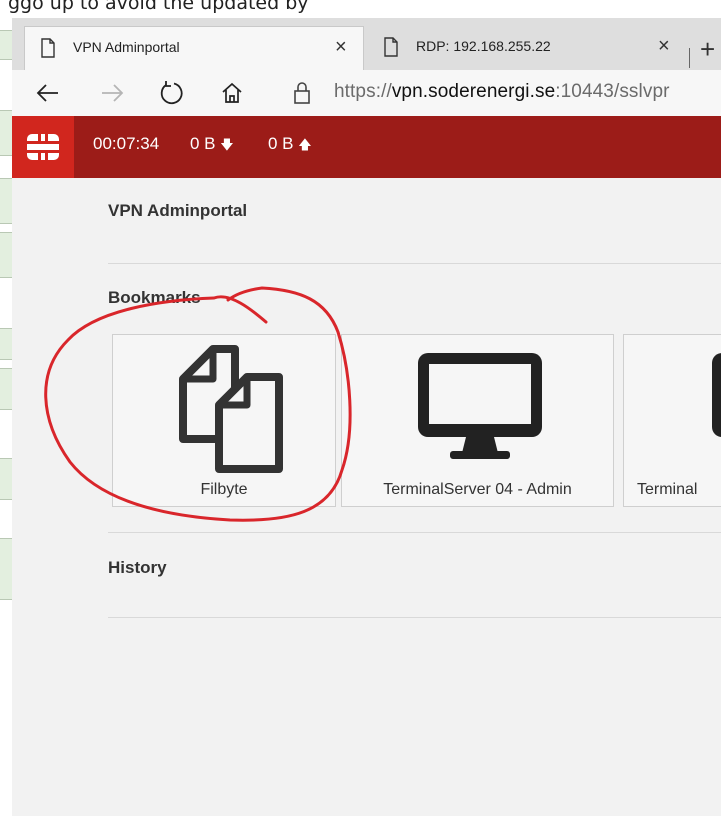 This screenshot has width=721, height=816. What do you see at coordinates (154, 297) in the screenshot?
I see `bookmarks-heading: Bookmarks` at bounding box center [154, 297].